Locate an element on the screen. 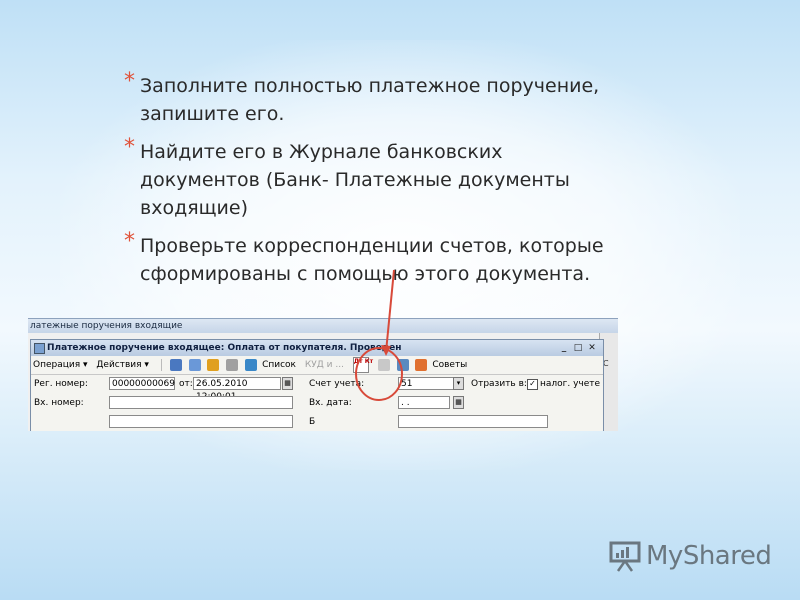 The width and height of the screenshot is (800, 600). document-structure-icon is located at coordinates (383, 364).